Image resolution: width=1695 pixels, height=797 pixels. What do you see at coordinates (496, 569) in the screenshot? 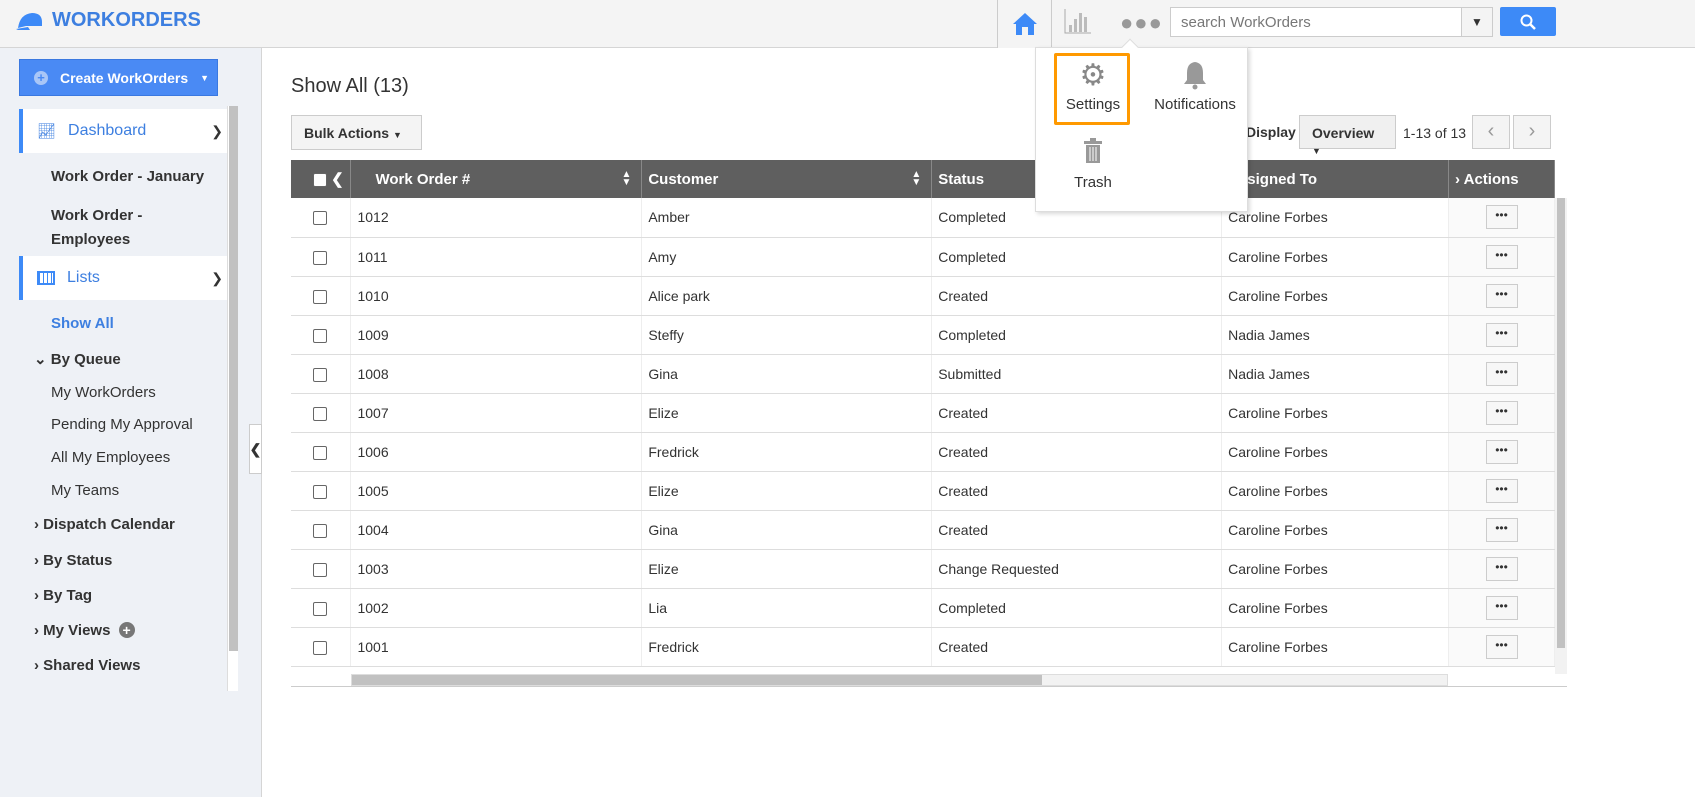
I see `cell-work-order-number: 1003` at bounding box center [496, 569].